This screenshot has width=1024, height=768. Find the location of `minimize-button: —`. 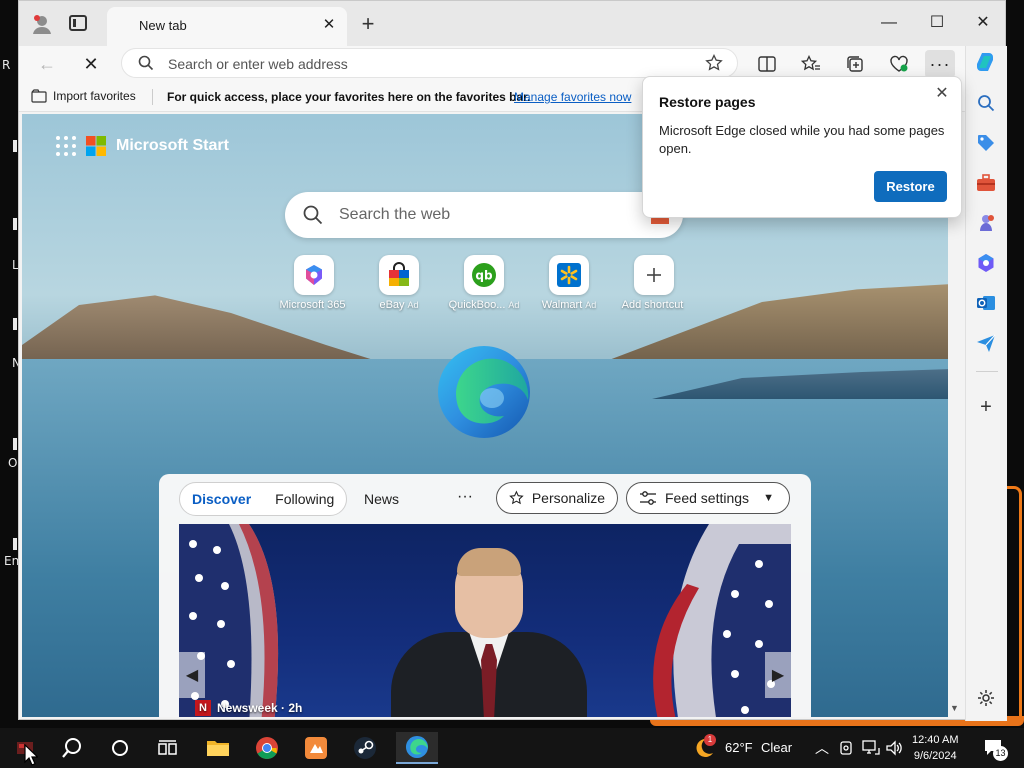

minimize-button: — is located at coordinates (889, 23).